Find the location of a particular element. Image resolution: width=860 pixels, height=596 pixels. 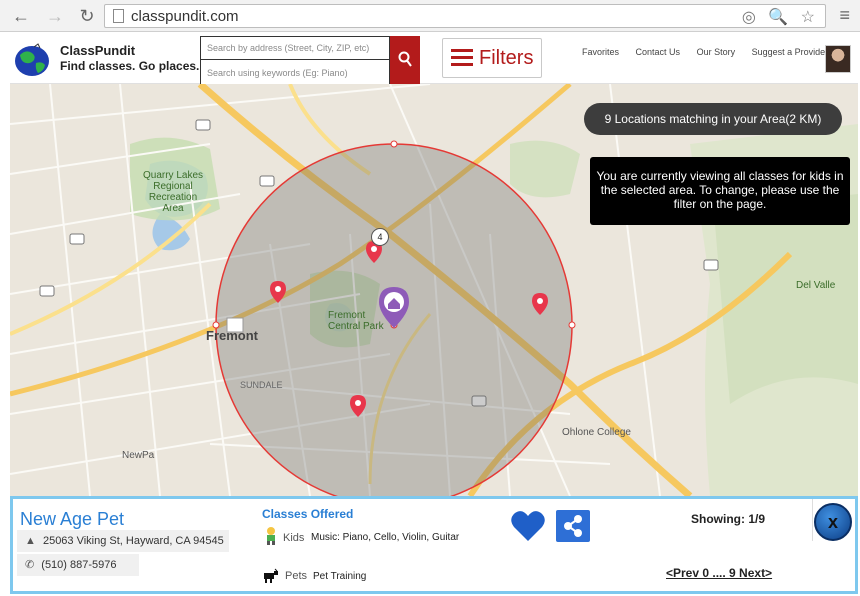

nav-link-story: Our Story is located at coordinates (716, 52).